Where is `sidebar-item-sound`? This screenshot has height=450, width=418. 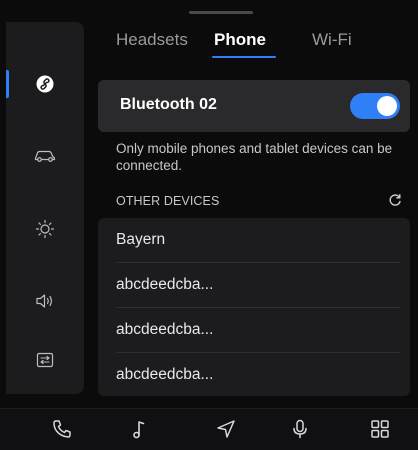
sidebar-item-sound is located at coordinates (45, 301).